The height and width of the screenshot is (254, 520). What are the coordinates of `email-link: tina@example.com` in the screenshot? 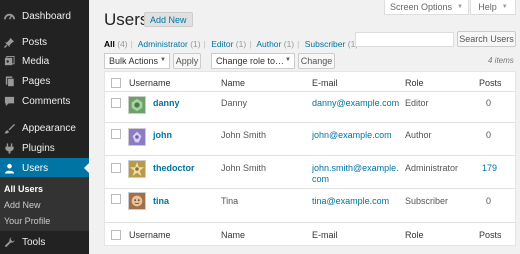 It's located at (350, 201).